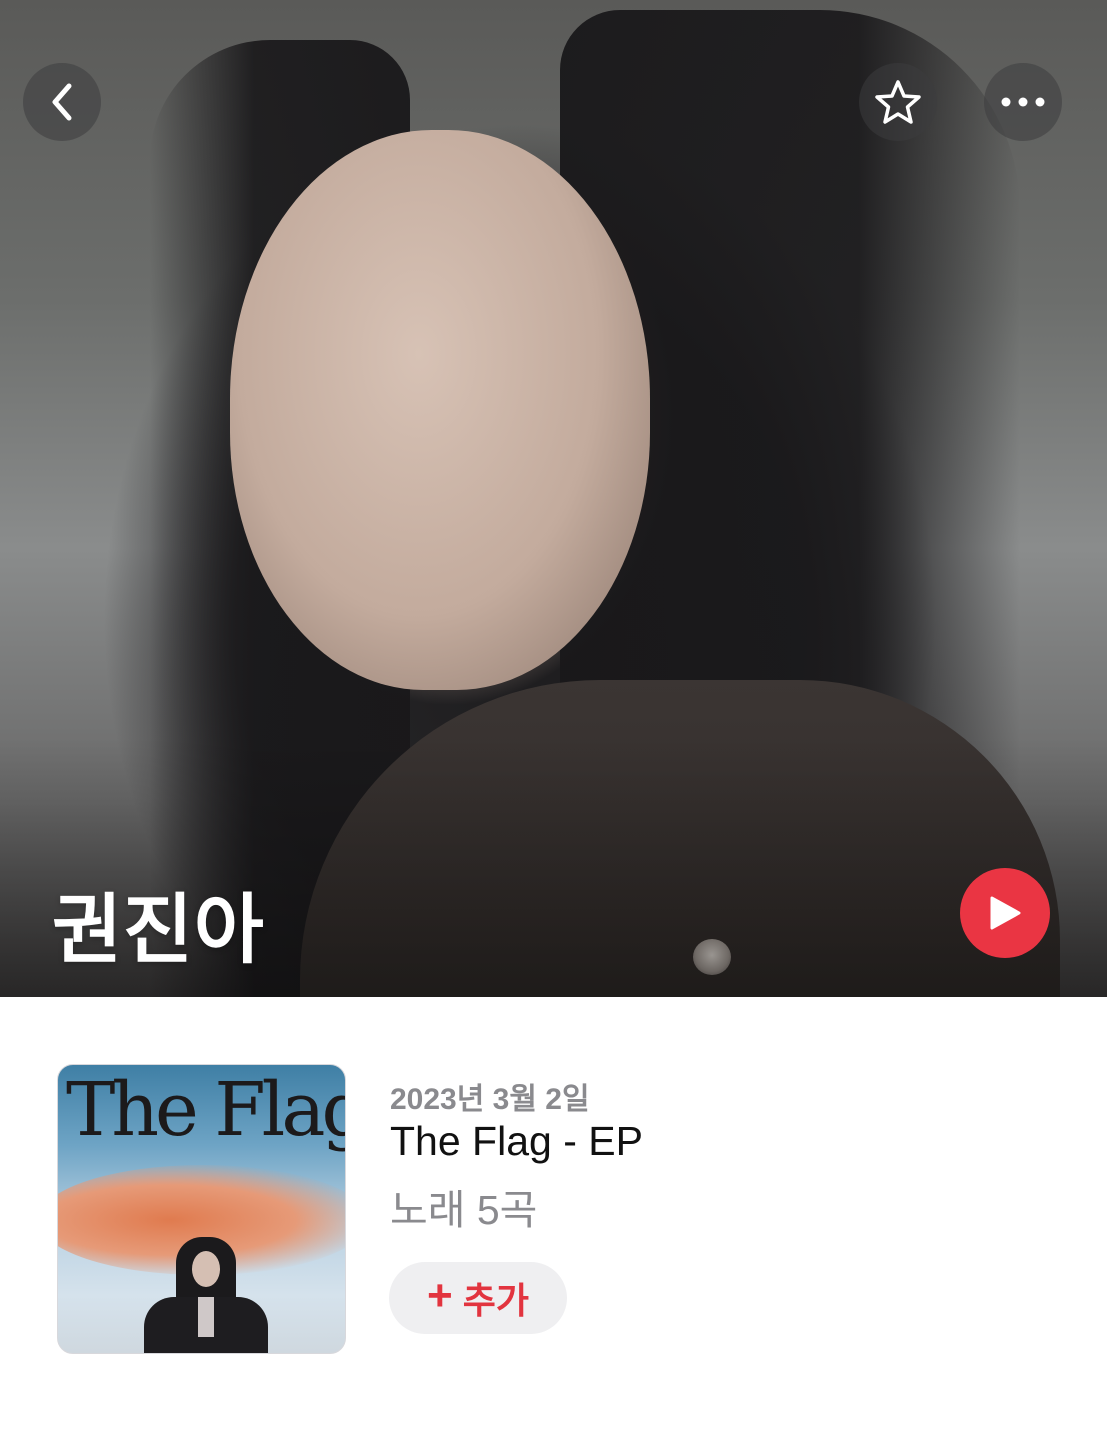 The height and width of the screenshot is (1440, 1107). What do you see at coordinates (490, 1099) in the screenshot?
I see `release-date: 2023년 3월 2일` at bounding box center [490, 1099].